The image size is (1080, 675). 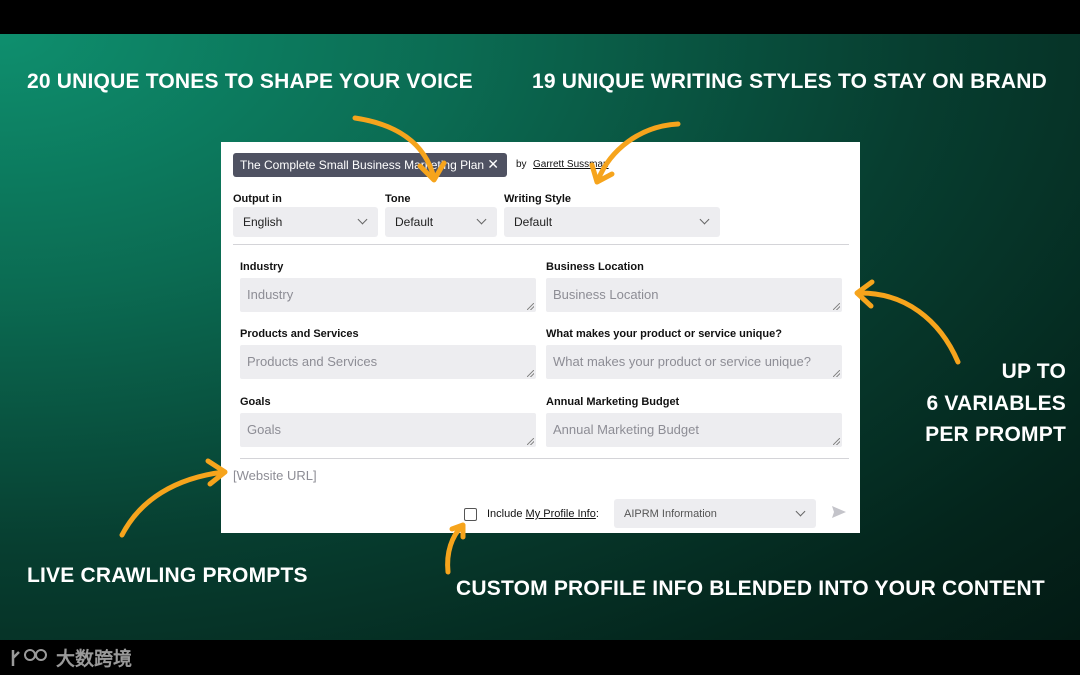 I want to click on goals-input: Goals, so click(x=388, y=430).